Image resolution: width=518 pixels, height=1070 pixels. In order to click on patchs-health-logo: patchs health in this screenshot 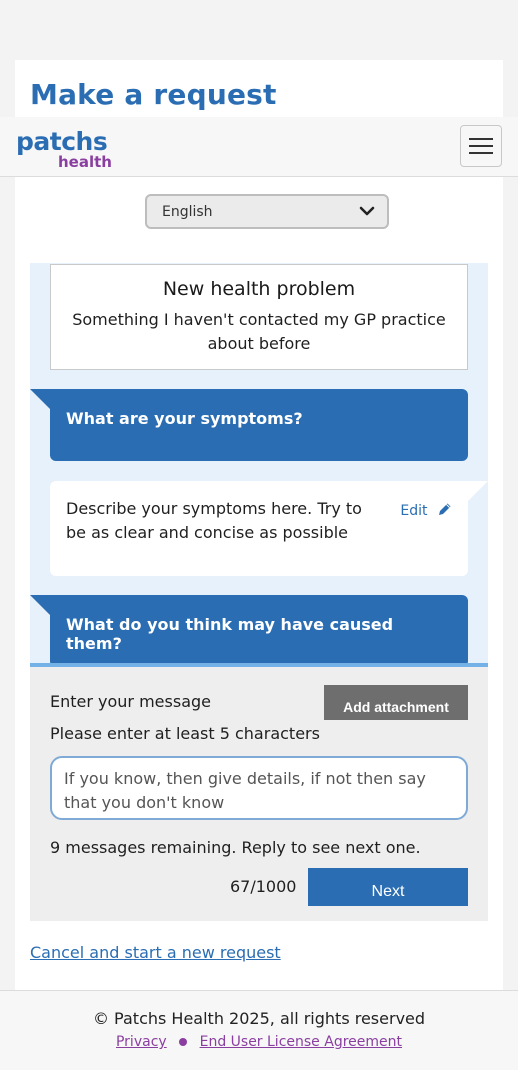, I will do `click(64, 149)`.